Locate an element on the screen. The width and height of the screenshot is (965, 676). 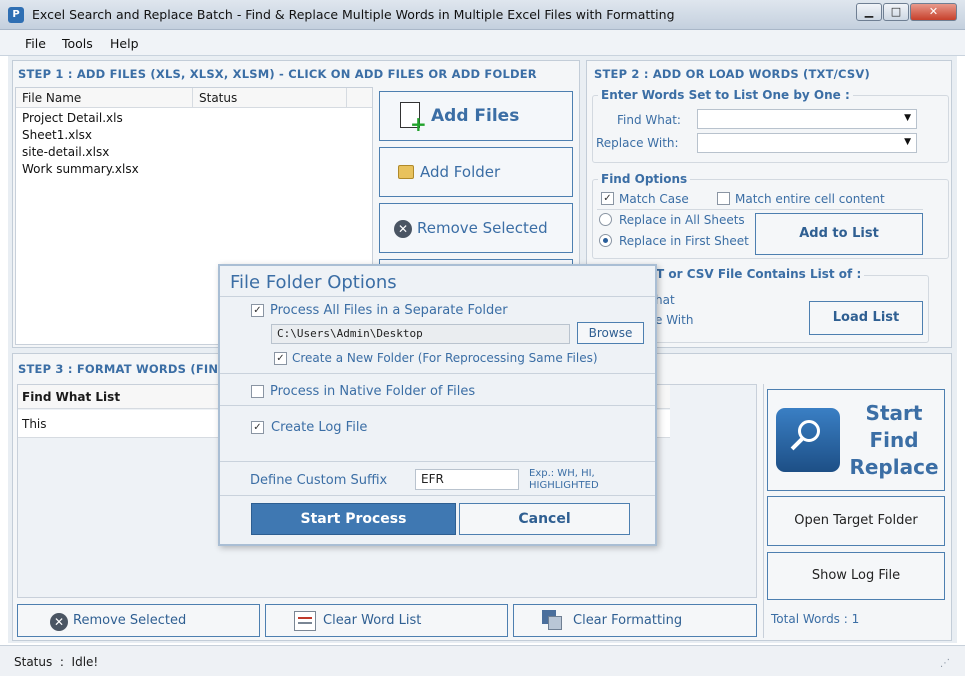
add-files-button: + Add Files is located at coordinates (476, 116).